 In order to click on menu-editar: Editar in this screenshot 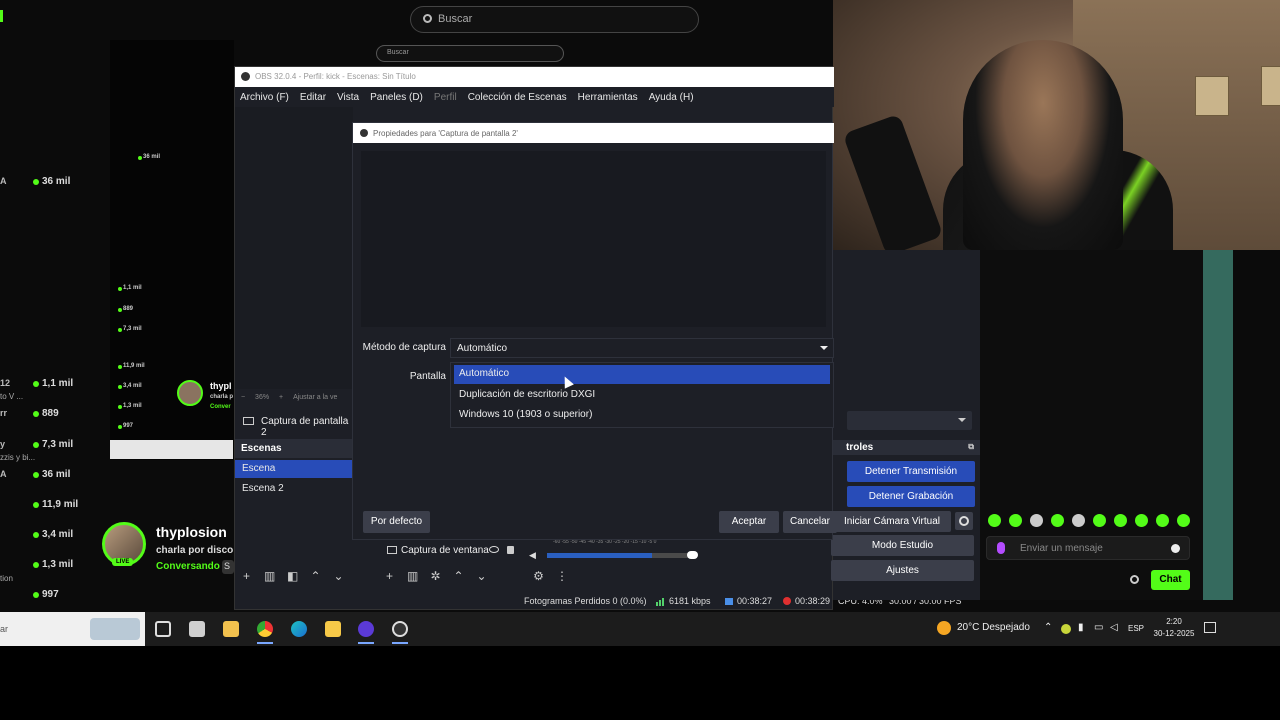, I will do `click(313, 97)`.